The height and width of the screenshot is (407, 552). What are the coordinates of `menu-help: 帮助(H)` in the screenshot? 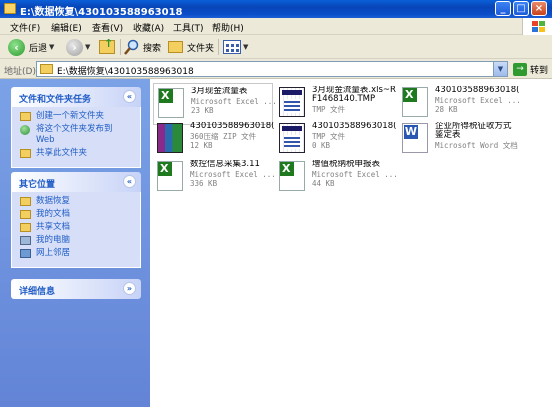 It's located at (228, 27).